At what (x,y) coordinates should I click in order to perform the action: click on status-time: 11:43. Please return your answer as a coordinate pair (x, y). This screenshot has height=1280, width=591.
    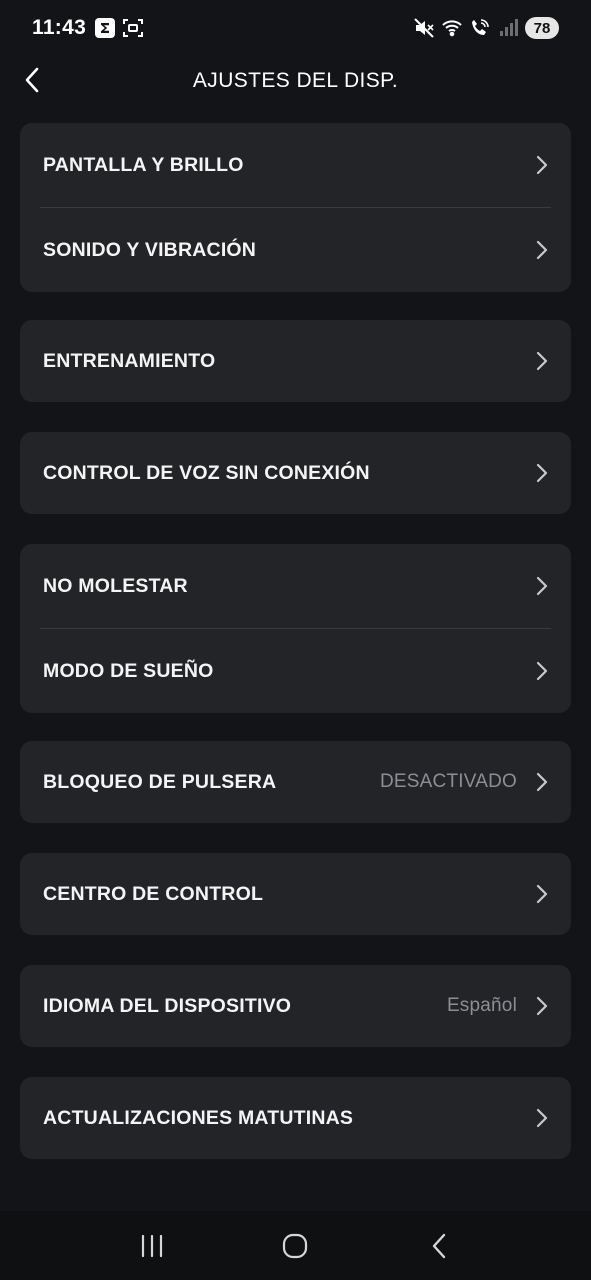
    Looking at the image, I should click on (59, 27).